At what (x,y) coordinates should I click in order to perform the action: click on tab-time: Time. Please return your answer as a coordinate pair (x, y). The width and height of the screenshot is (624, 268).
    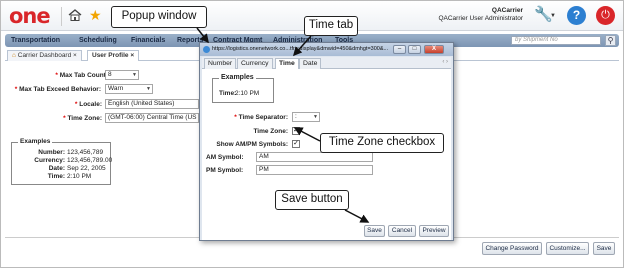
    Looking at the image, I should click on (287, 63).